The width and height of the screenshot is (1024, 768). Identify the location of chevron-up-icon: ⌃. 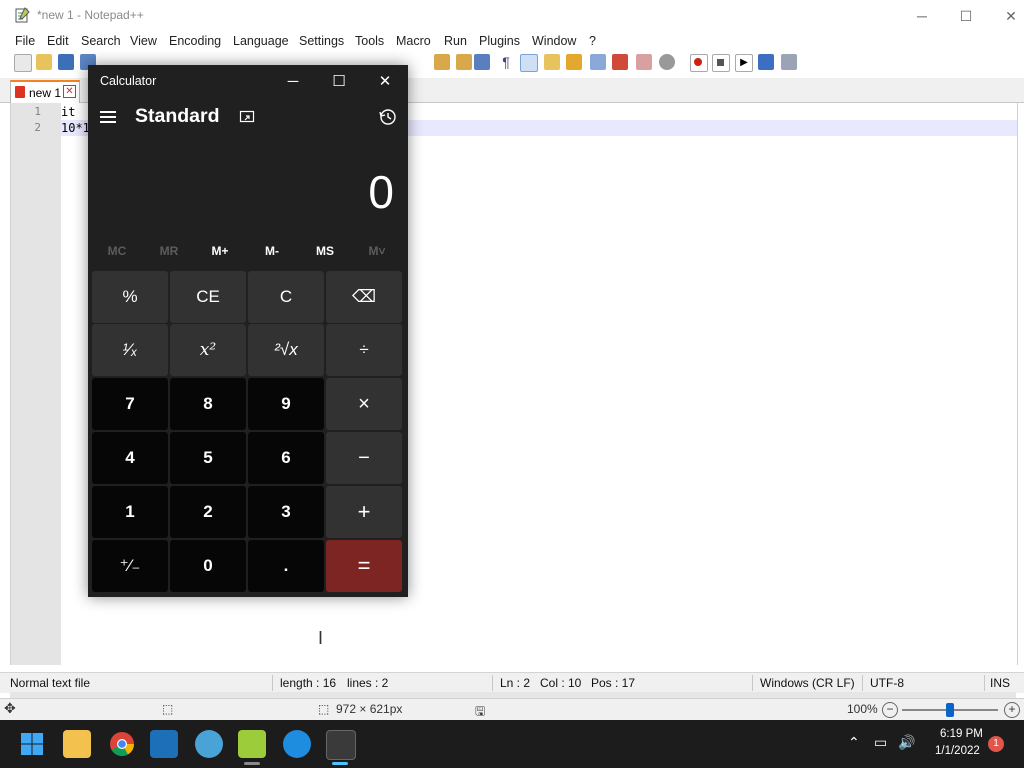
(854, 742).